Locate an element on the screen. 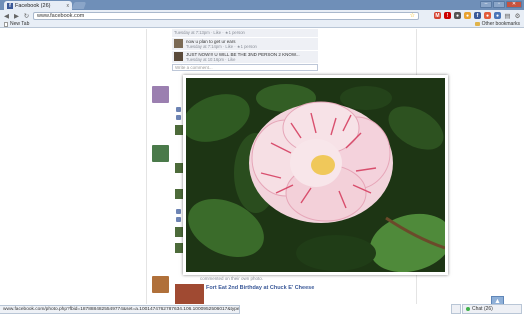 This screenshot has width=524, height=318. chat-label: Chat (26) is located at coordinates (482, 309).